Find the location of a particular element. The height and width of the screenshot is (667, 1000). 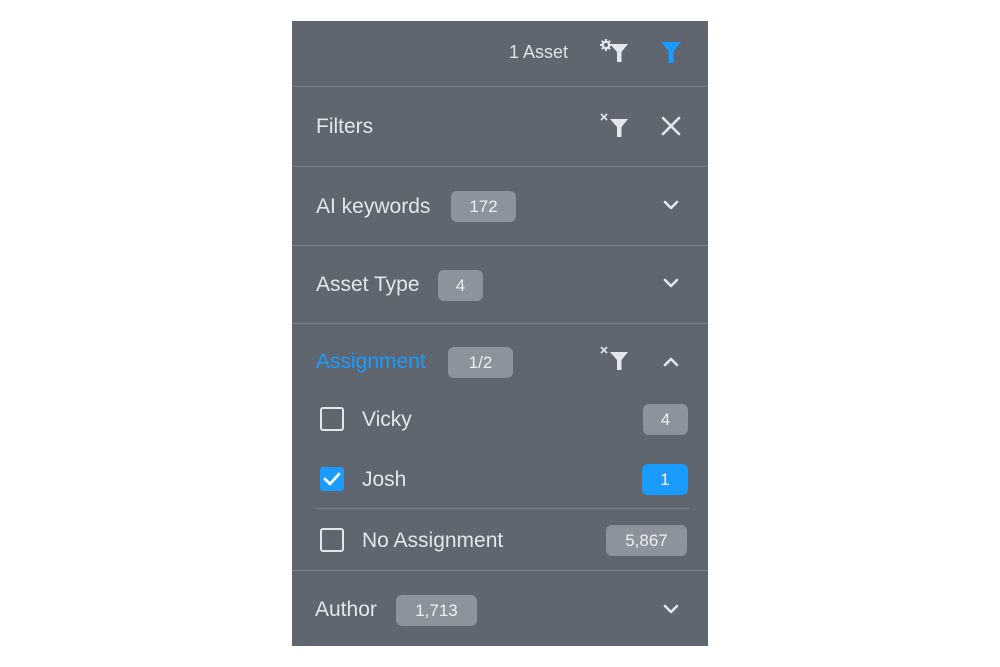

option-label: Josh is located at coordinates (384, 479).